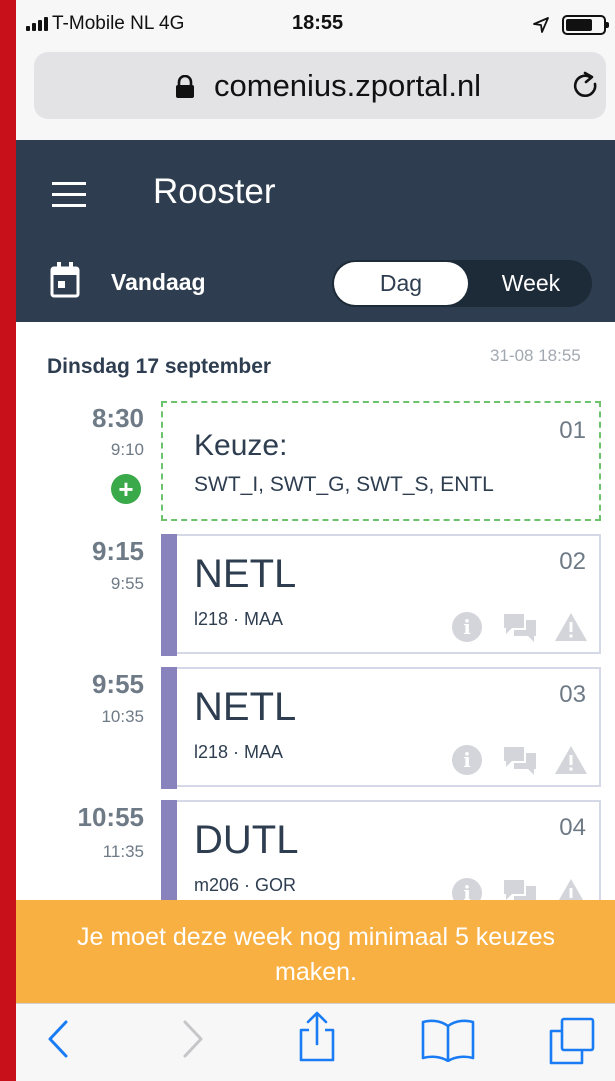 The image size is (615, 1081). I want to click on time-end: 9:55, so click(127, 583).